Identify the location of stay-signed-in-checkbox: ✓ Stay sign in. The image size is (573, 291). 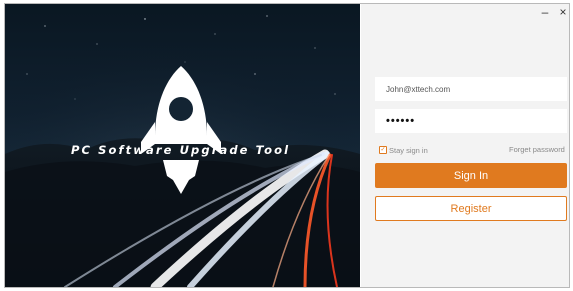
(403, 150).